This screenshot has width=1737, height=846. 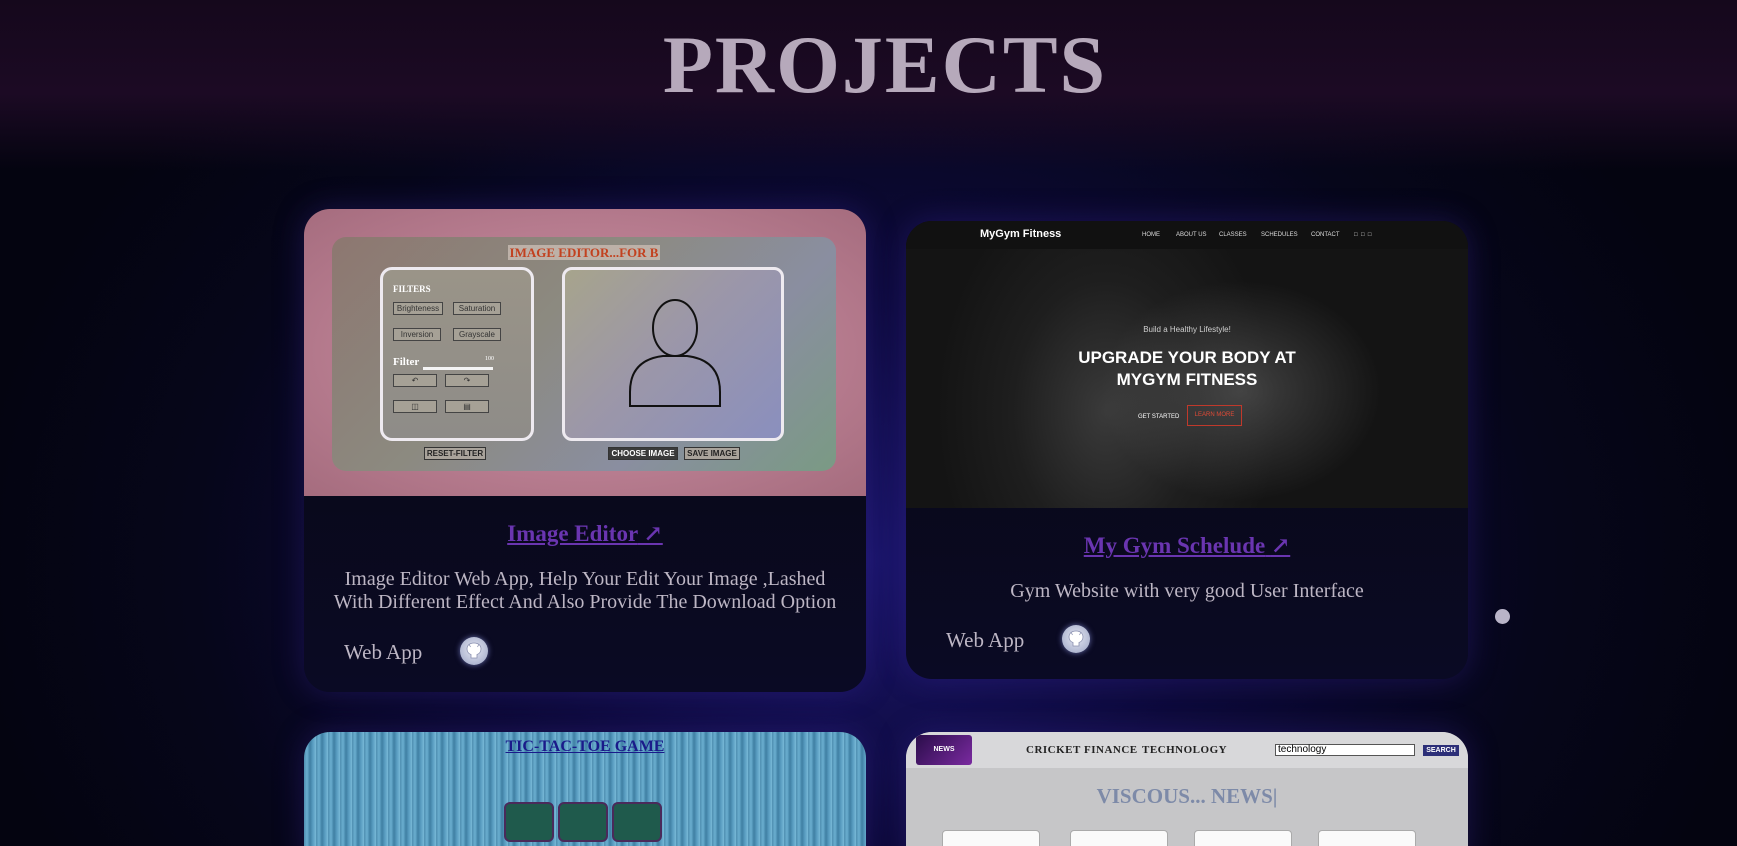 I want to click on image-placeholder, so click(x=673, y=354).